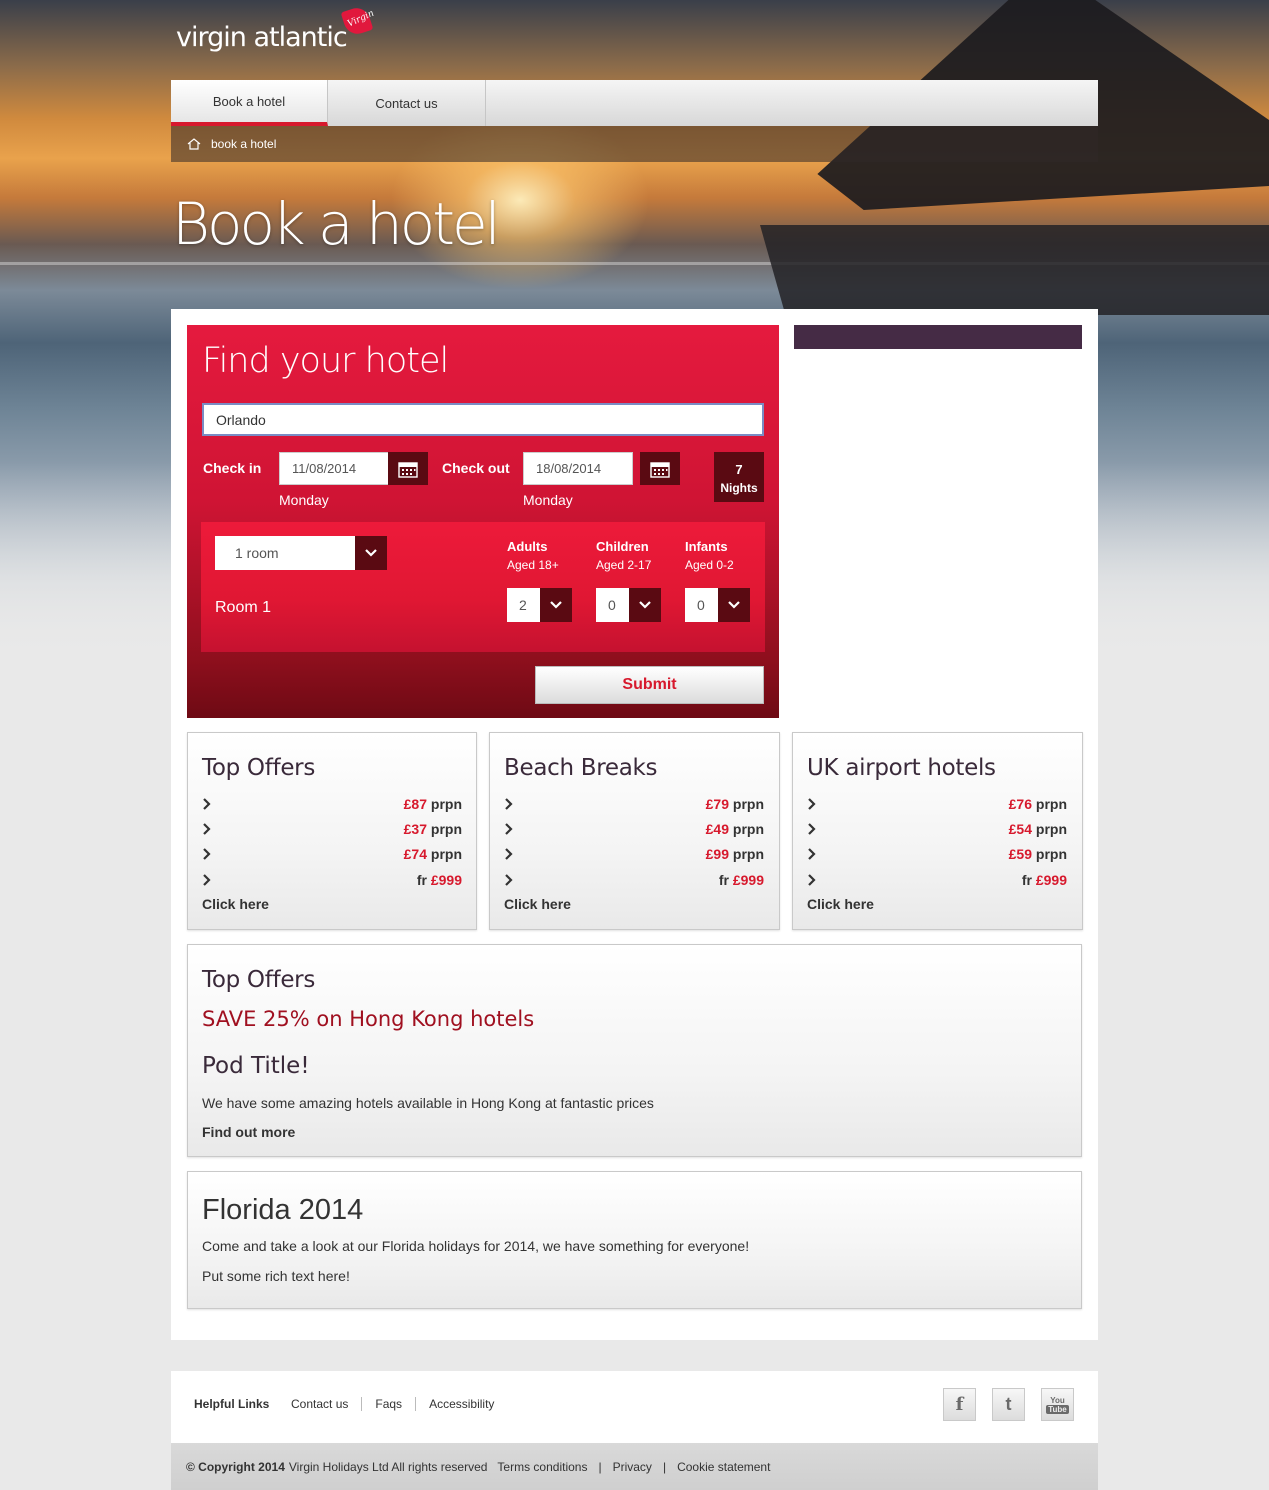 The image size is (1269, 1490). What do you see at coordinates (523, 605) in the screenshot?
I see `adults-select-value: 2` at bounding box center [523, 605].